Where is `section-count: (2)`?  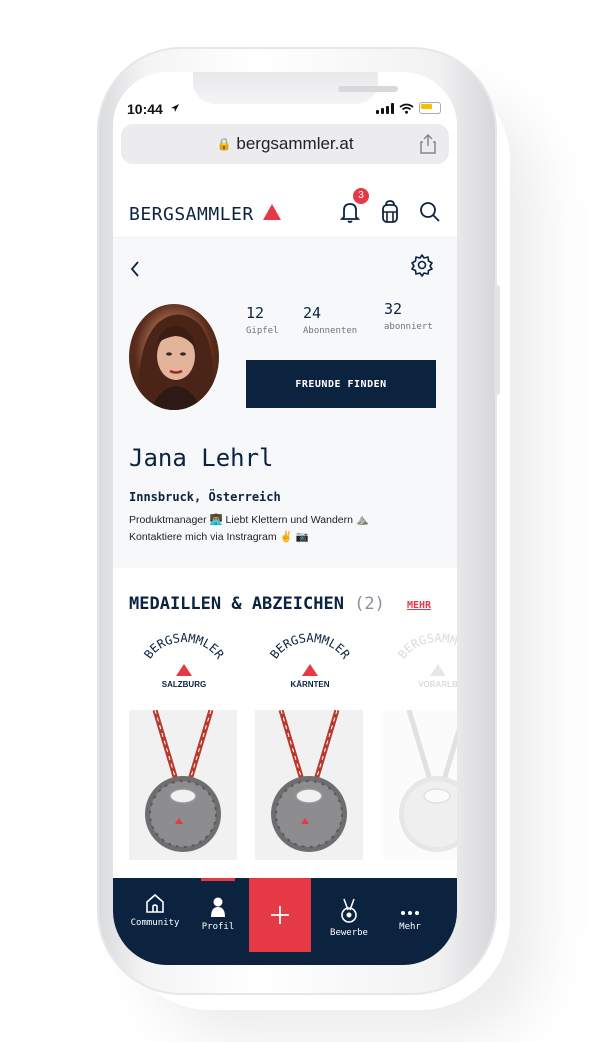 section-count: (2) is located at coordinates (369, 604).